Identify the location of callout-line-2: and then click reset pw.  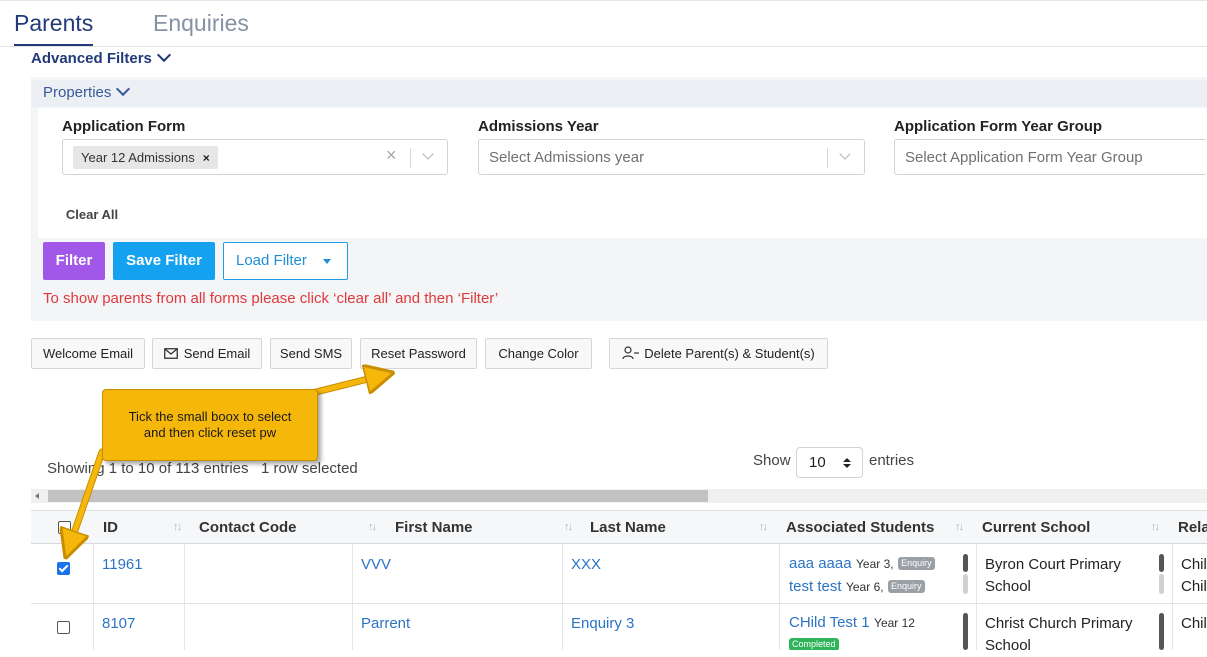
(210, 432).